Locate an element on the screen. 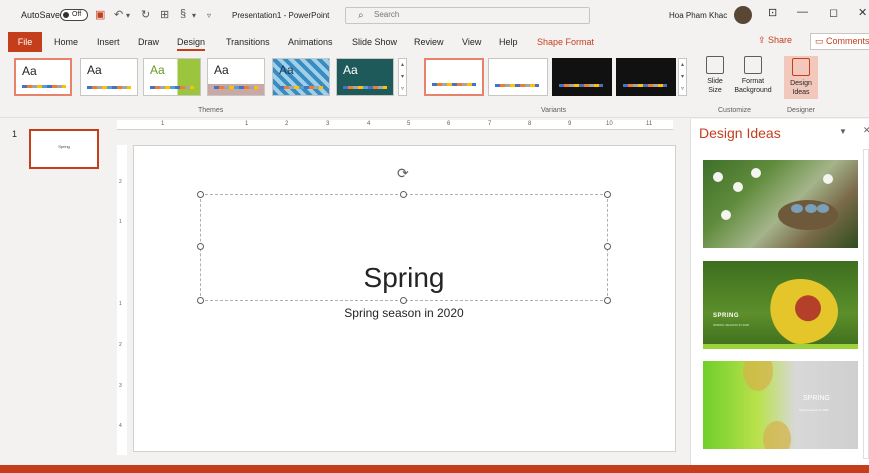 The height and width of the screenshot is (473, 869). undo-dropdown-icon: ▾ is located at coordinates (128, 15).